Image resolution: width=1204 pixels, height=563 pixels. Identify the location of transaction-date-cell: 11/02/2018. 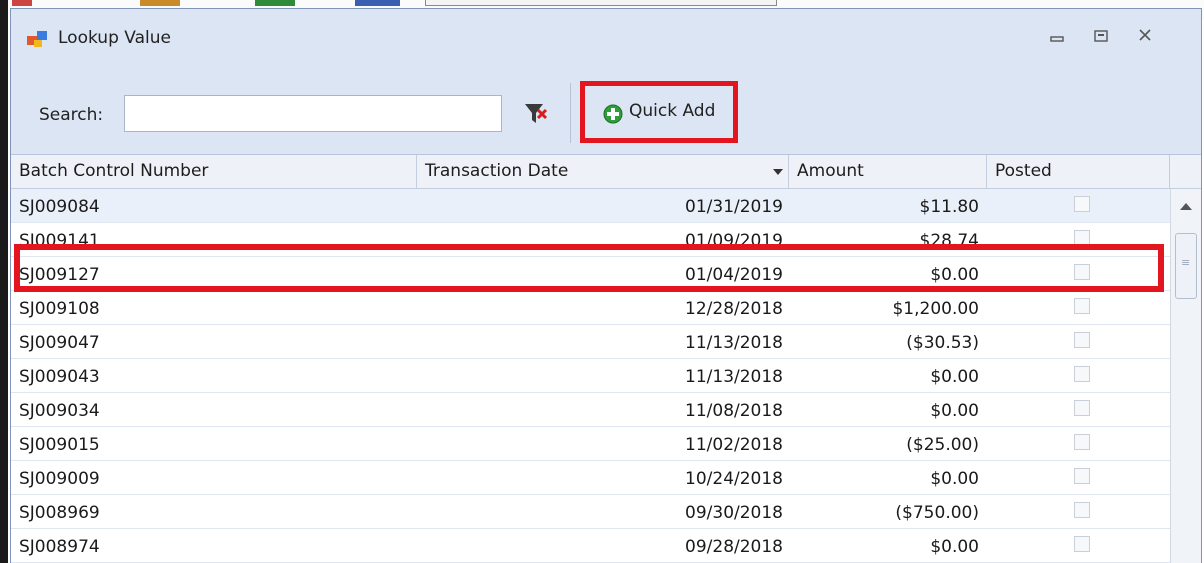
(734, 445).